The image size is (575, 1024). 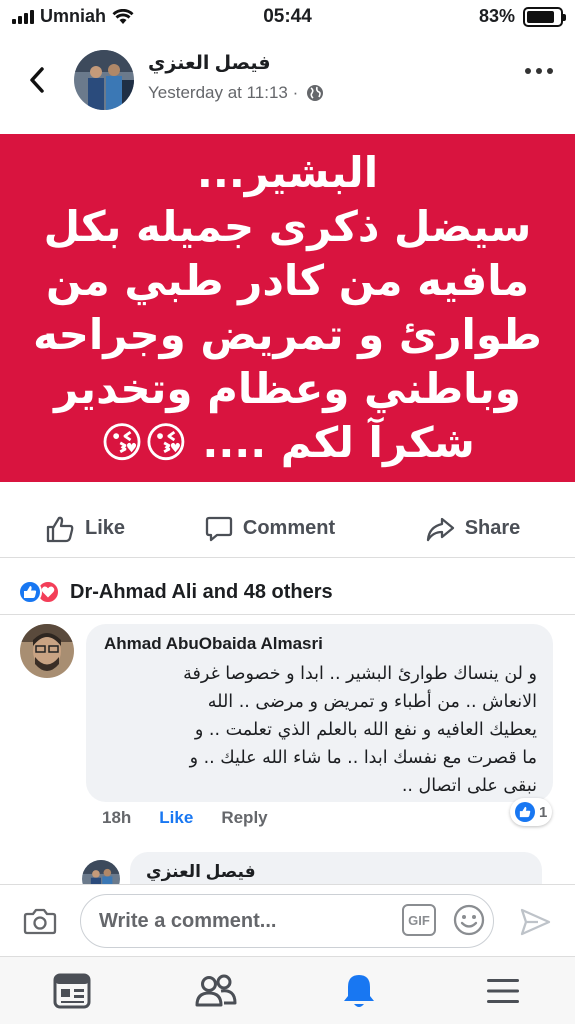 I want to click on share-button: Share, so click(x=472, y=528).